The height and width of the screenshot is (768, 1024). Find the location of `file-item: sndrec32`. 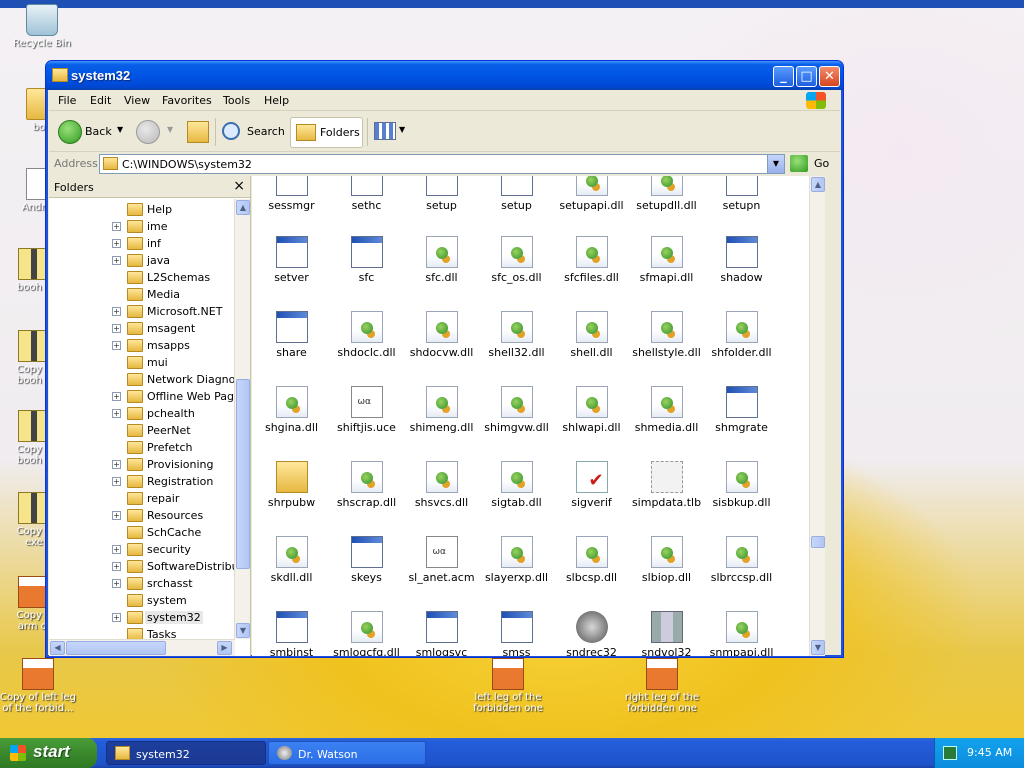

file-item: sndrec32 is located at coordinates (591, 633).